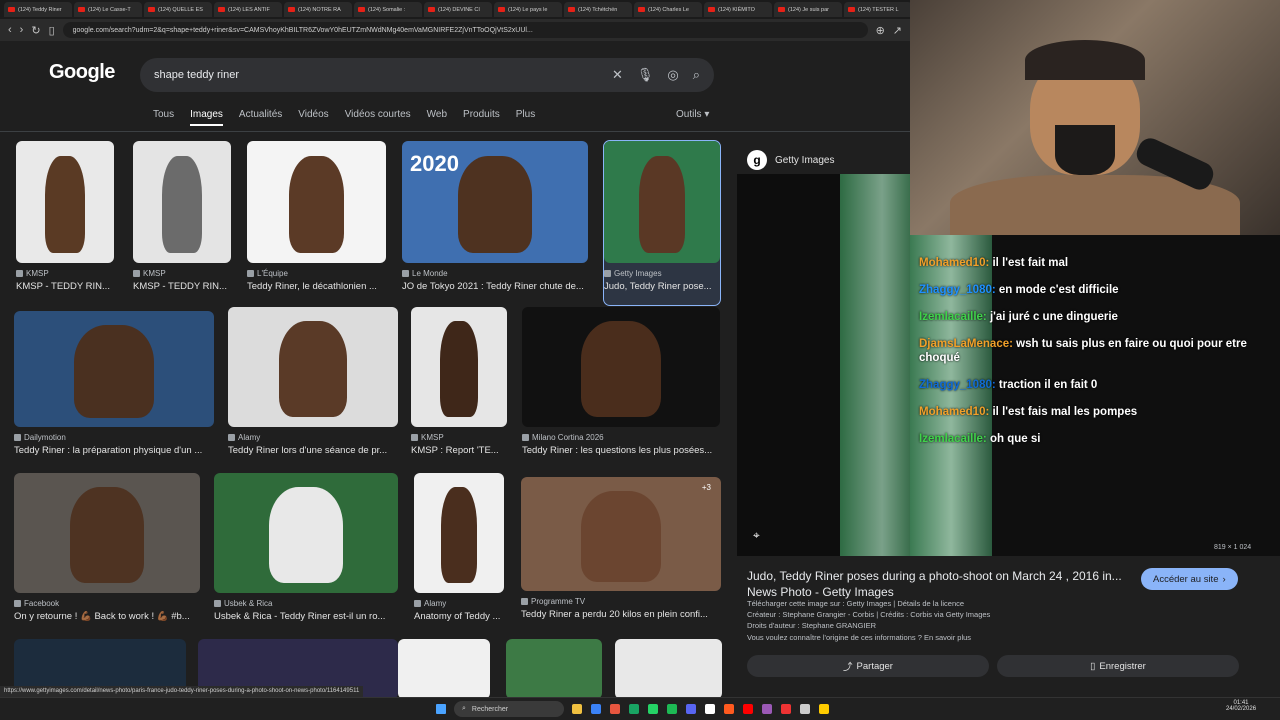 This screenshot has height=720, width=1280. What do you see at coordinates (1118, 666) in the screenshot?
I see `save-button: ▯ Enregistrer` at bounding box center [1118, 666].